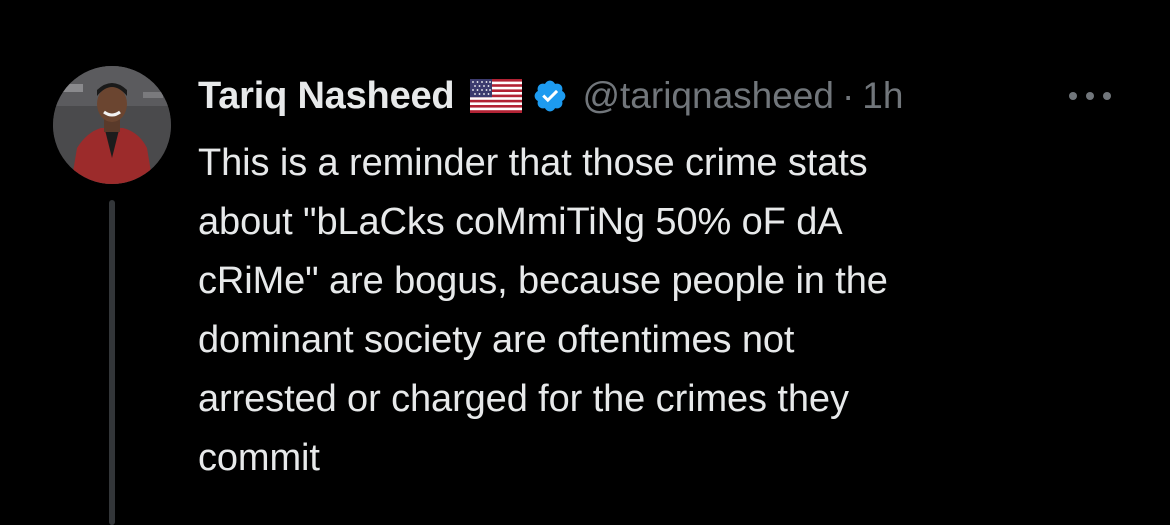 This screenshot has width=1170, height=525. I want to click on author-handle: @tariqnasheed, so click(708, 96).